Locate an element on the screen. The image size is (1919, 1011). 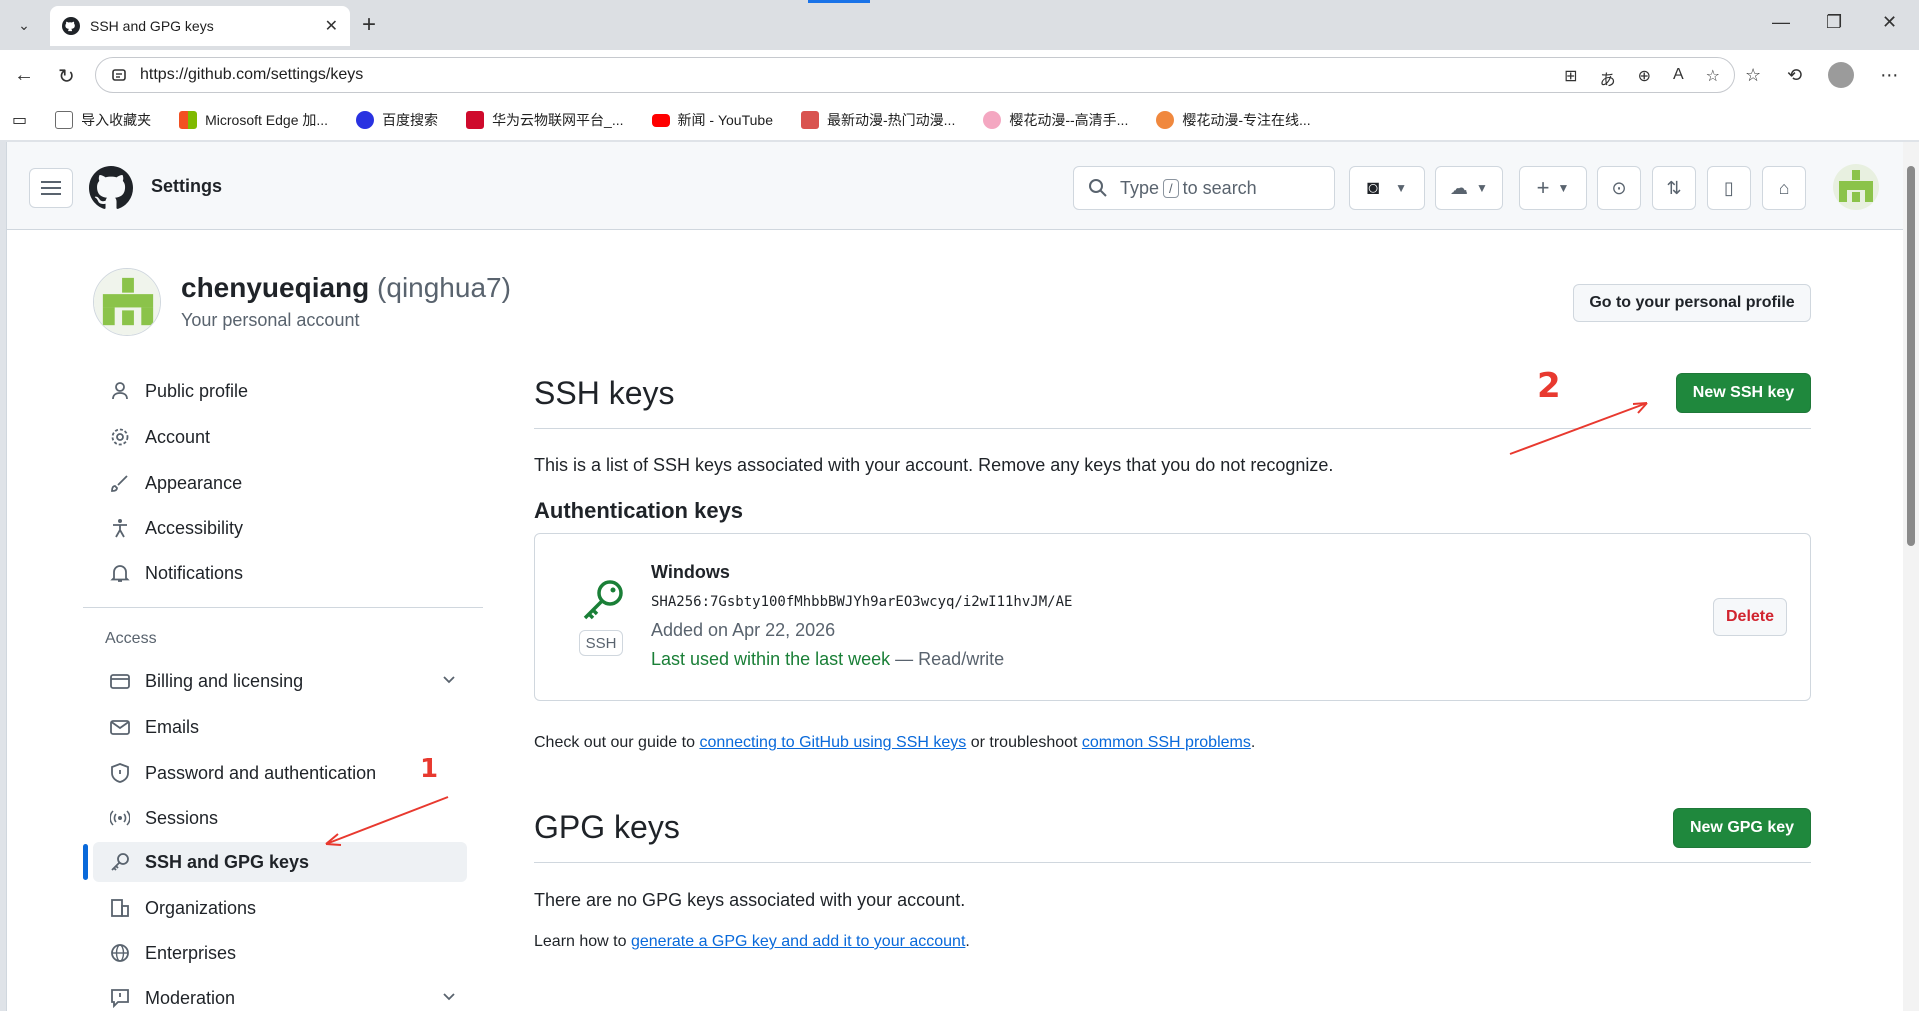
restore-icon: ❐ is located at coordinates (1834, 22).